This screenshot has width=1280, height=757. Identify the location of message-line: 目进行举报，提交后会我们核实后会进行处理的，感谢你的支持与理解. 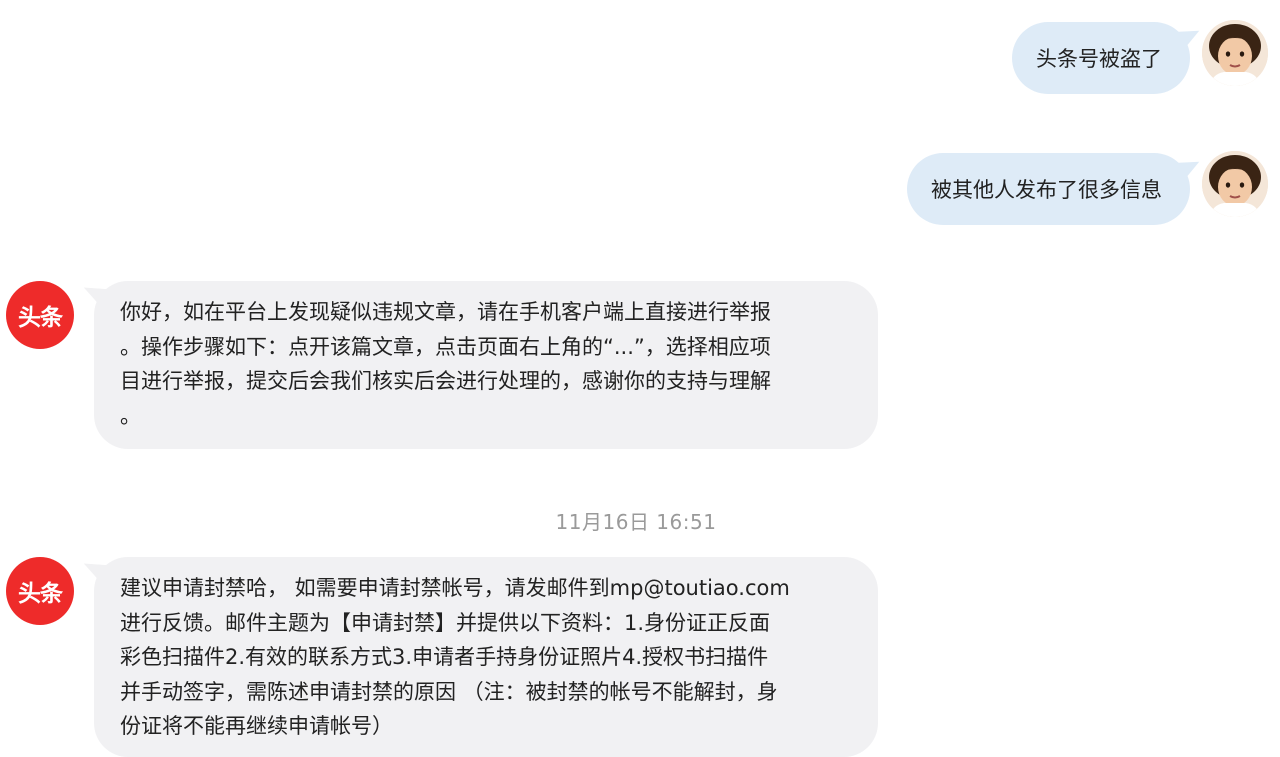
(445, 381).